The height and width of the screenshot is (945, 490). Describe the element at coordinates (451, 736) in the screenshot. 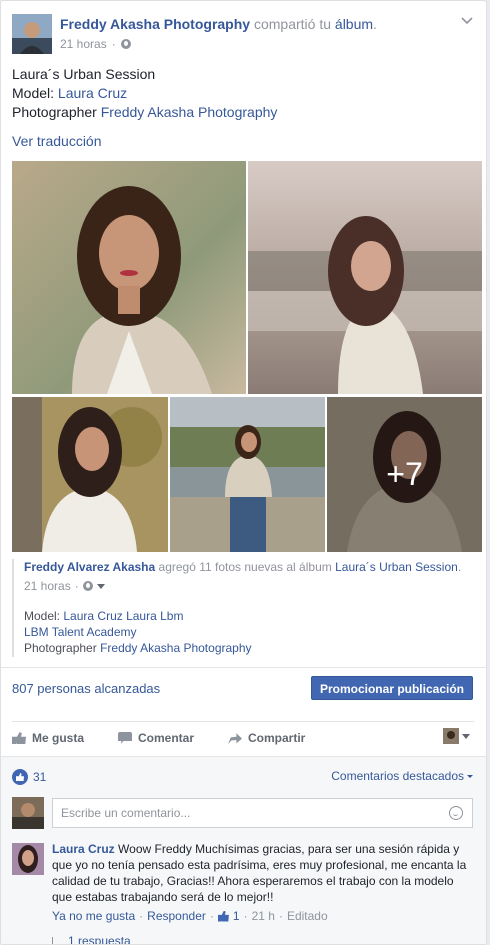

I see `actor-avatar` at that location.